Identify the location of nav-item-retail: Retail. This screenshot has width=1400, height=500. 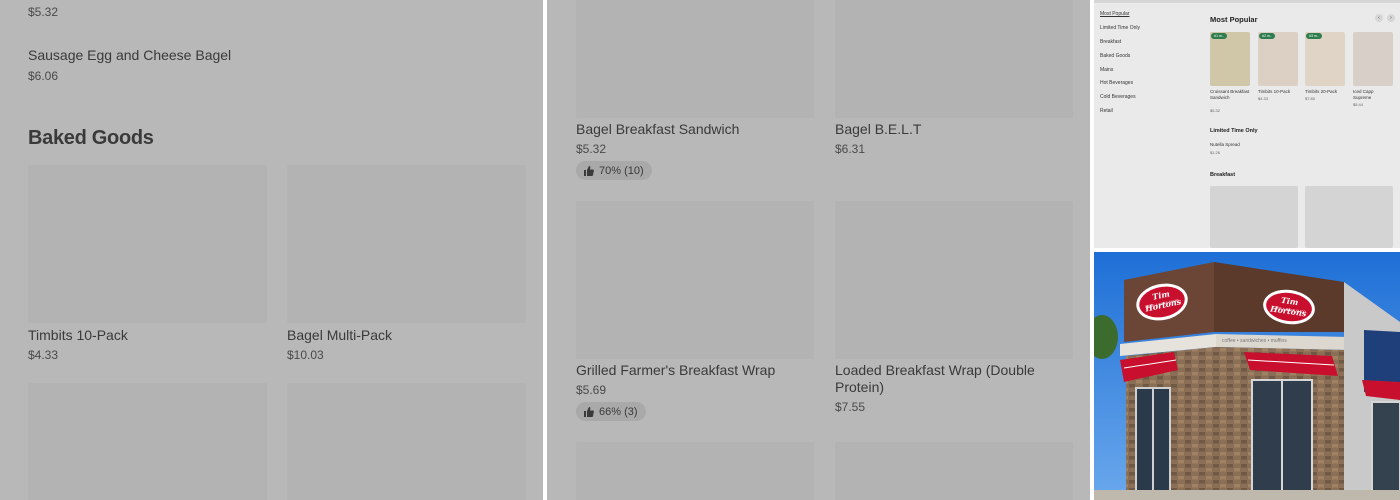
(1106, 111).